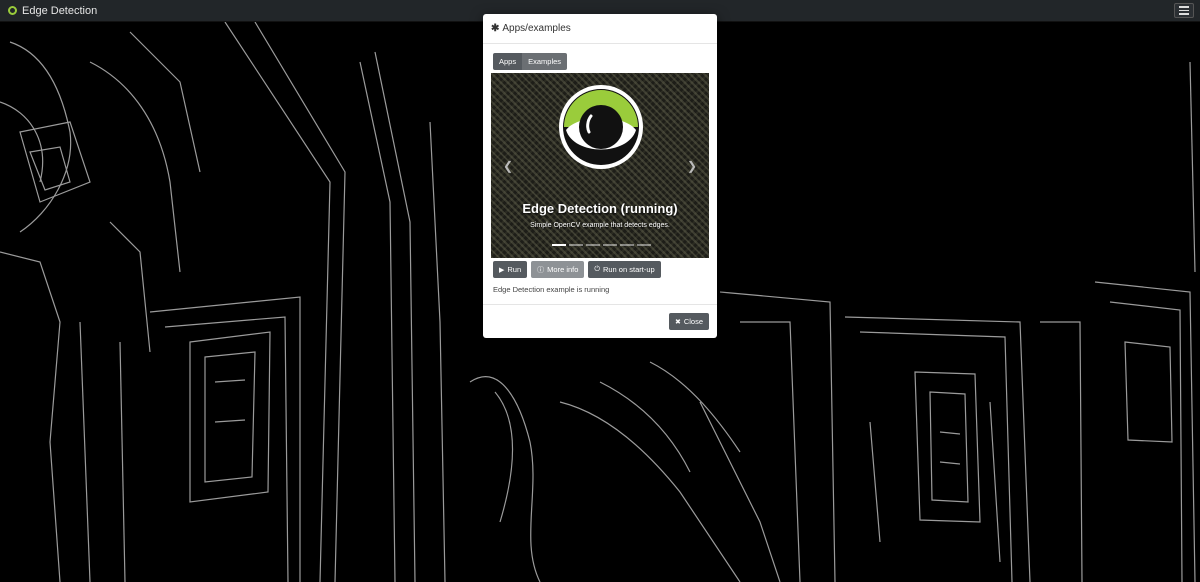 The width and height of the screenshot is (1200, 582). Describe the element at coordinates (508, 61) in the screenshot. I see `tab-apps: Apps` at that location.